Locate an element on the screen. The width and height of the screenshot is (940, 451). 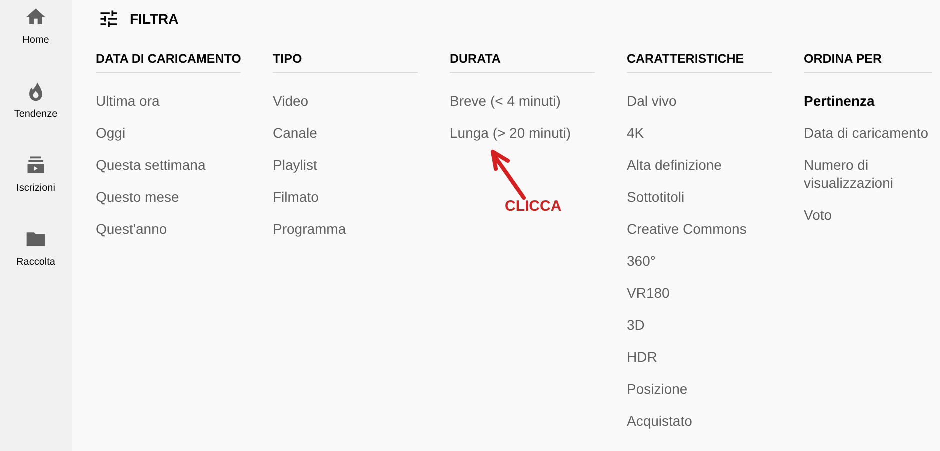
filter-option: Pertinenza is located at coordinates (868, 101).